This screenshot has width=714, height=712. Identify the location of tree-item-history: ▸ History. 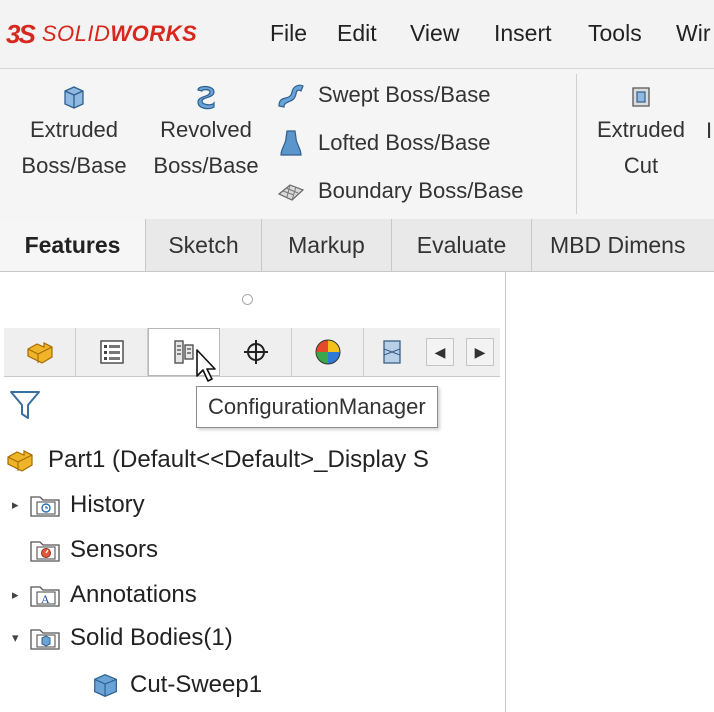
(78, 505).